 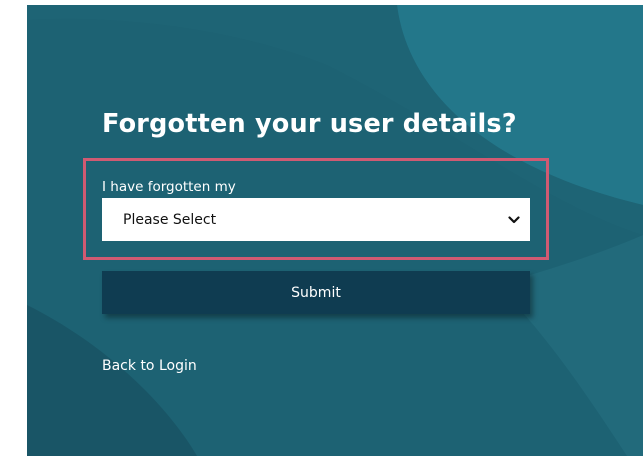 What do you see at coordinates (149, 366) in the screenshot?
I see `back-to-login-link: Back to Login` at bounding box center [149, 366].